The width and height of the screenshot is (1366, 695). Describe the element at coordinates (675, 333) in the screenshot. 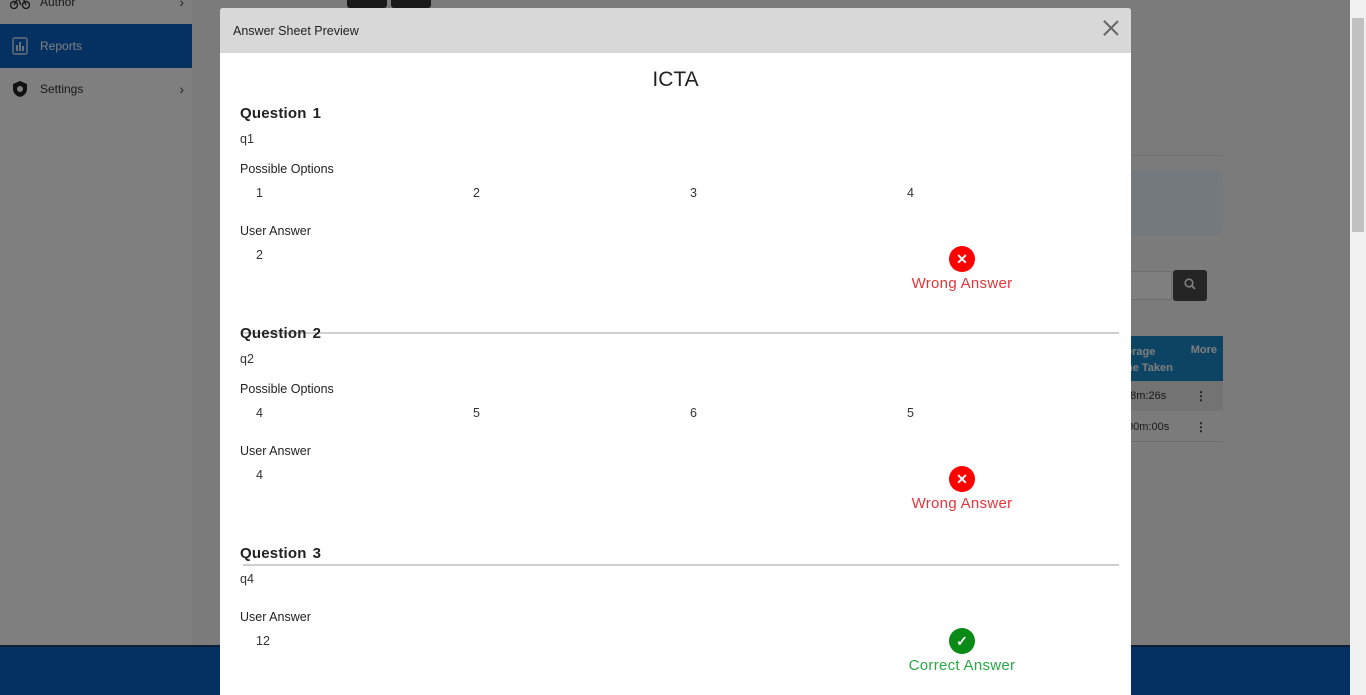

I see `question-heading: Question 2` at that location.